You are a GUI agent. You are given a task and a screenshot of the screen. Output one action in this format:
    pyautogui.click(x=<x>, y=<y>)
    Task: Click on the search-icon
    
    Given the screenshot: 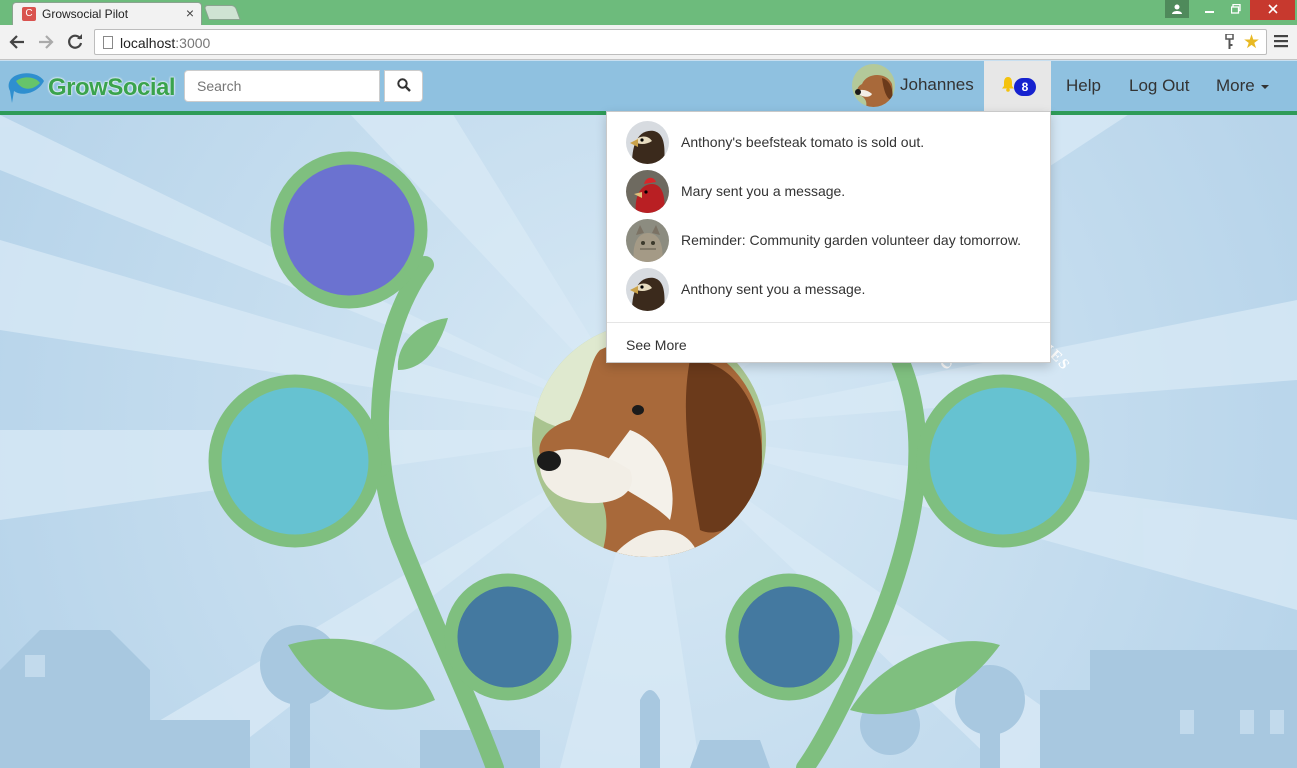 What is the action you would take?
    pyautogui.click(x=403, y=84)
    